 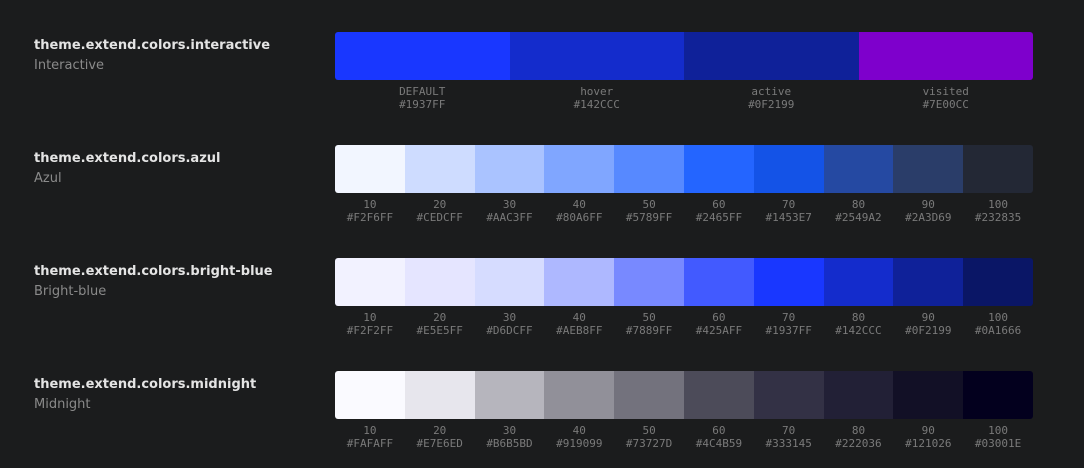 What do you see at coordinates (719, 330) in the screenshot?
I see `swatch-hex-label: #425AFF` at bounding box center [719, 330].